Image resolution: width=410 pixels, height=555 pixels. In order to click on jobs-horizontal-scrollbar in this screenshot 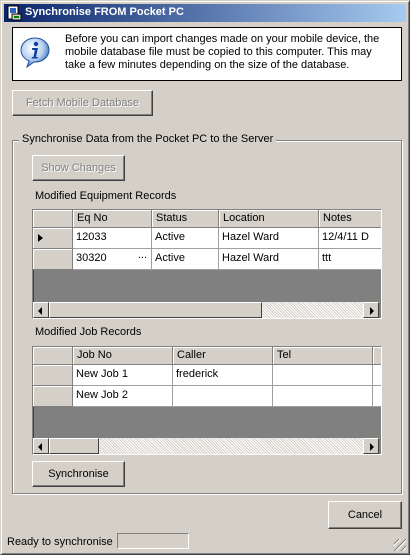, I will do `click(206, 446)`.